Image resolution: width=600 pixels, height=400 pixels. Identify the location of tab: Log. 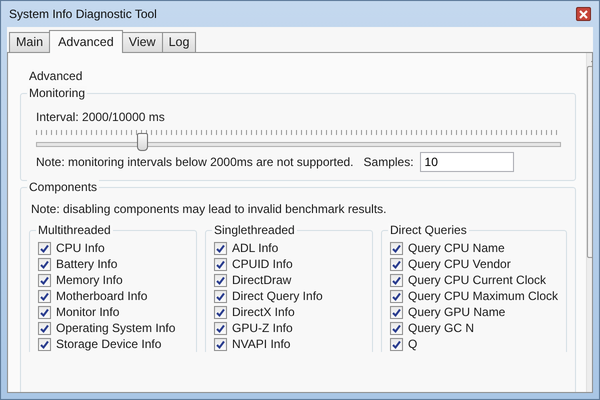
(179, 42).